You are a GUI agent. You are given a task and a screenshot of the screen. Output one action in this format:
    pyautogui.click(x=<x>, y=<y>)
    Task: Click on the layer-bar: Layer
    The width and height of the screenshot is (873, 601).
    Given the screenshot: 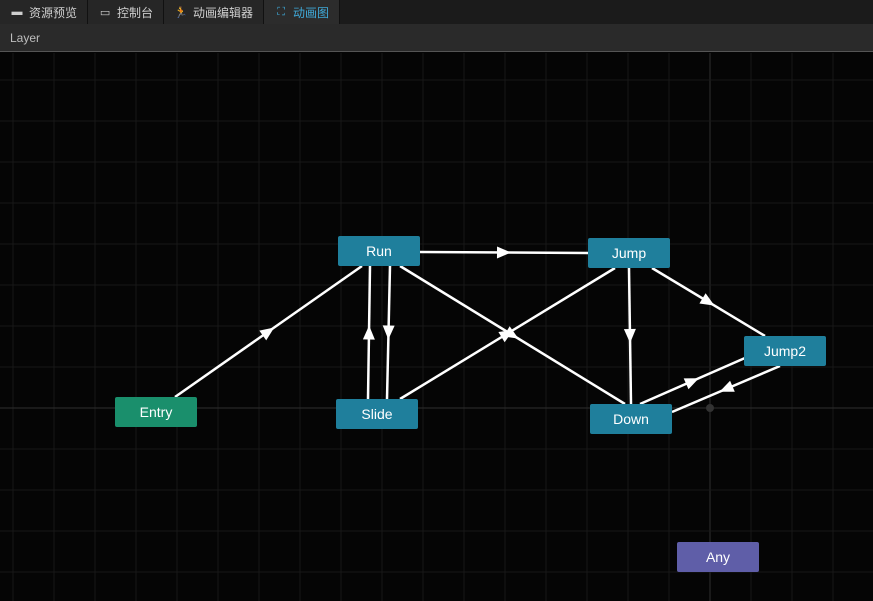 What is the action you would take?
    pyautogui.click(x=436, y=38)
    